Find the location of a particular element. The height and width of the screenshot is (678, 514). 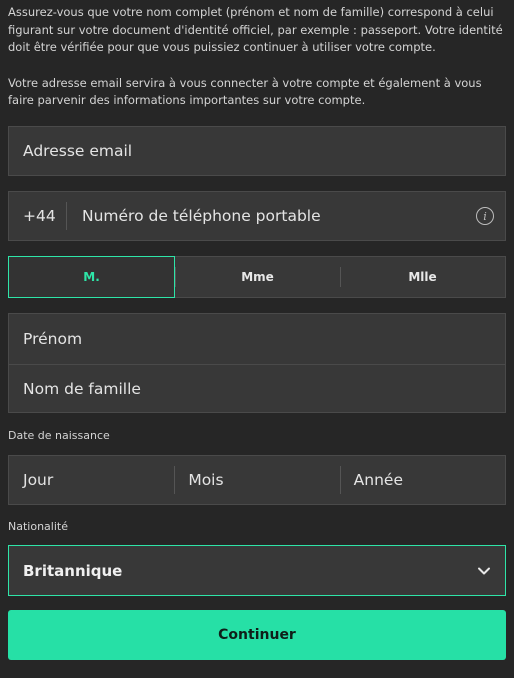

dob-fields: Jour Mois Année is located at coordinates (257, 480).